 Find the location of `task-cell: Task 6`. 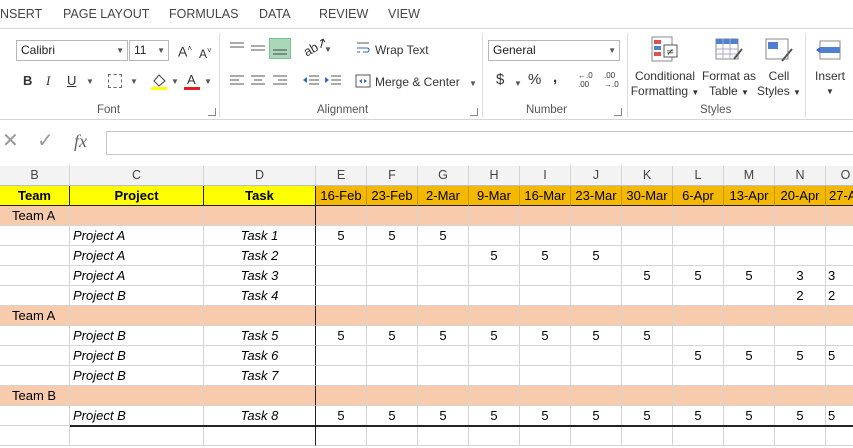

task-cell: Task 6 is located at coordinates (260, 356).